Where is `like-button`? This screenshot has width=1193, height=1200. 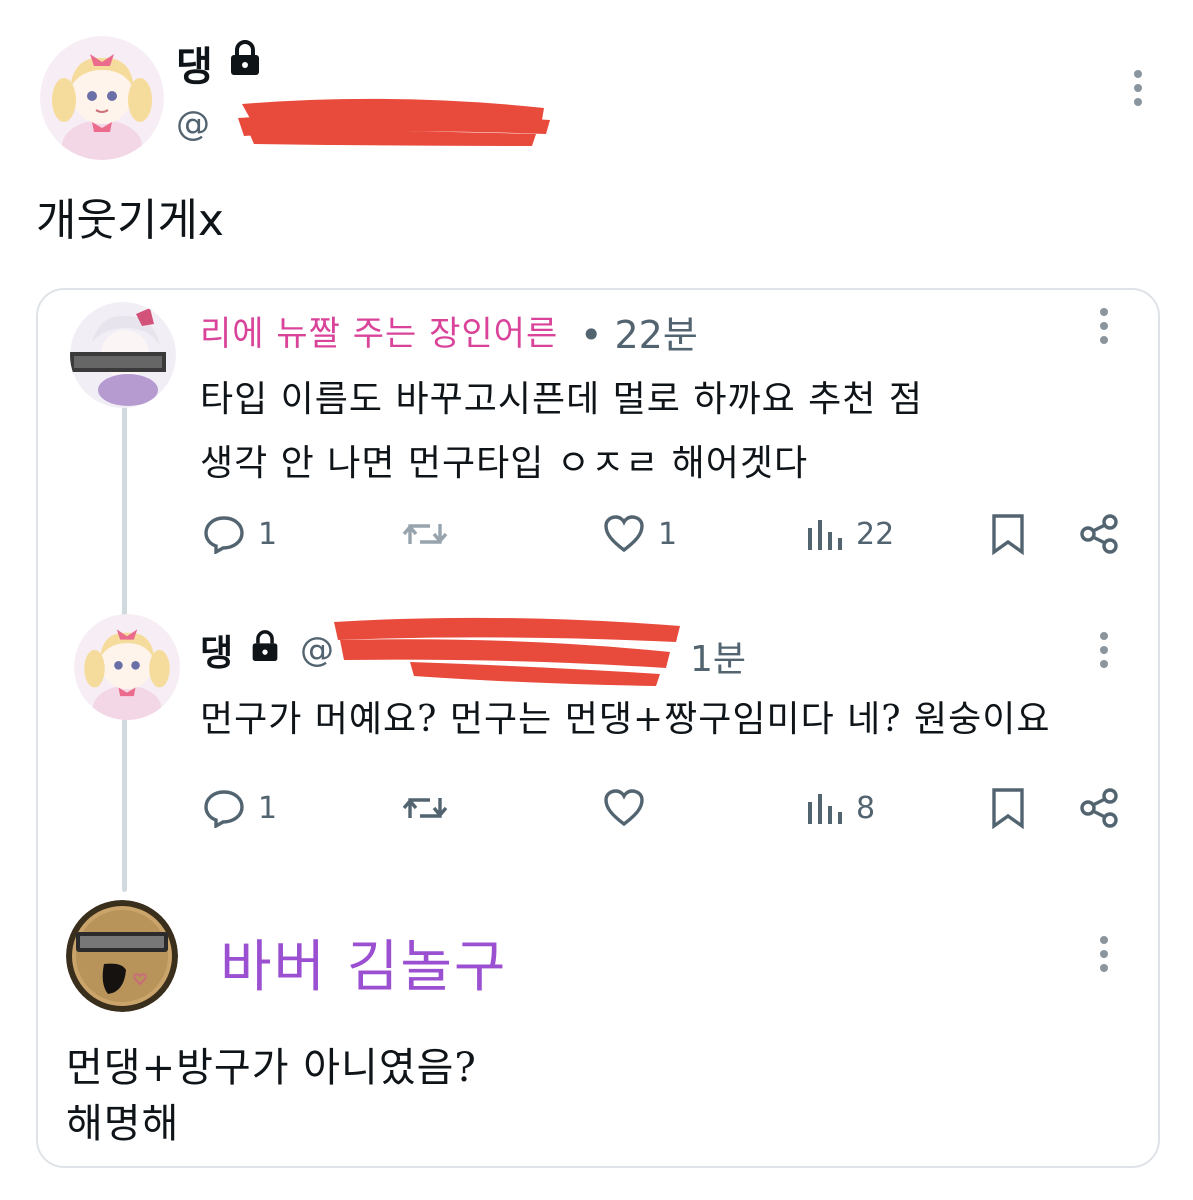 like-button is located at coordinates (630, 808).